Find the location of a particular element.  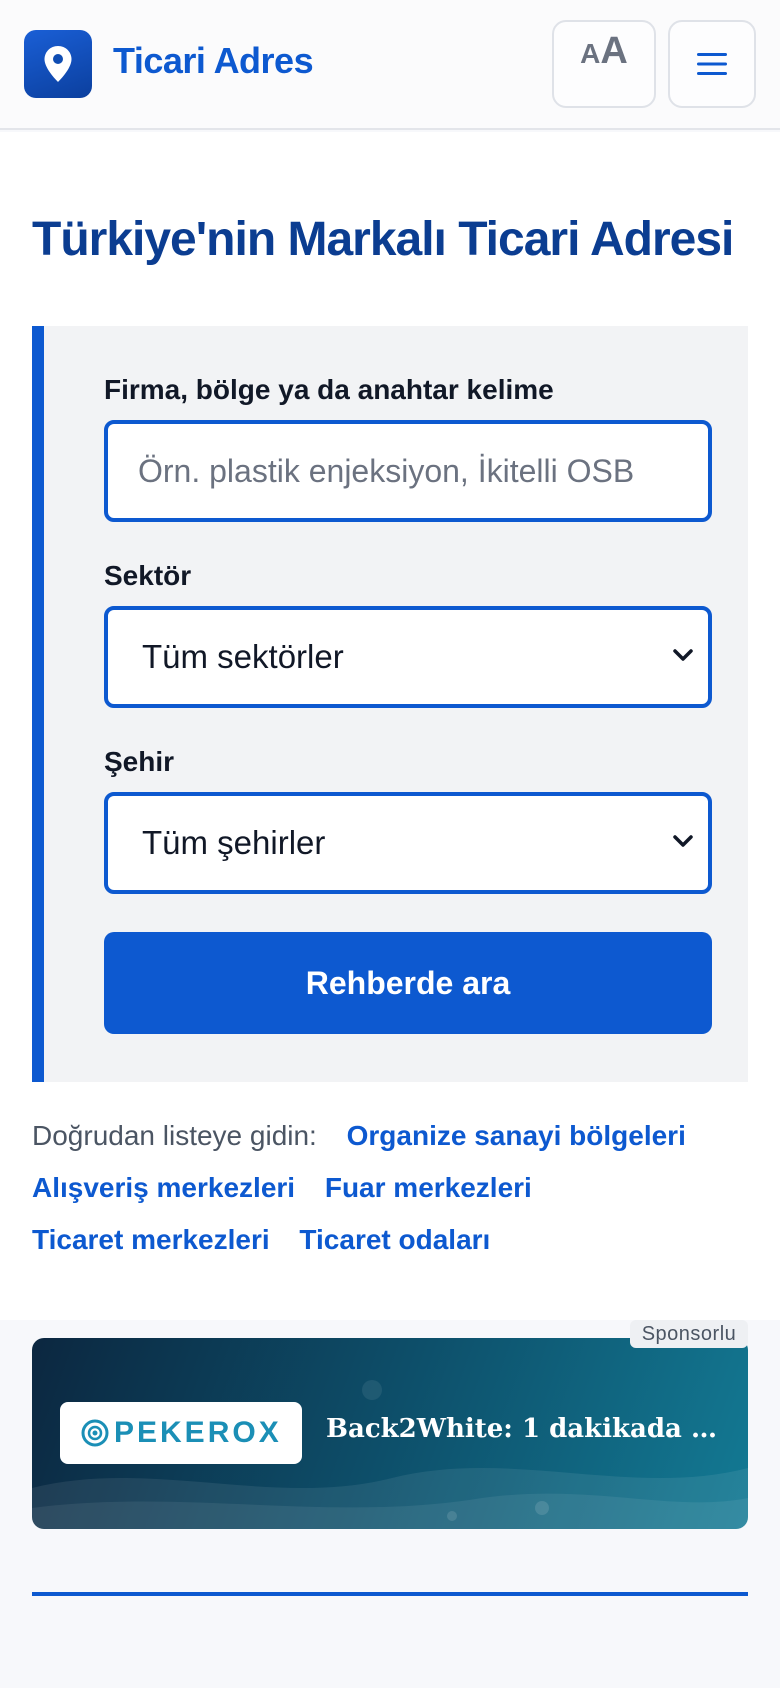

font-size-button: AA is located at coordinates (604, 64).